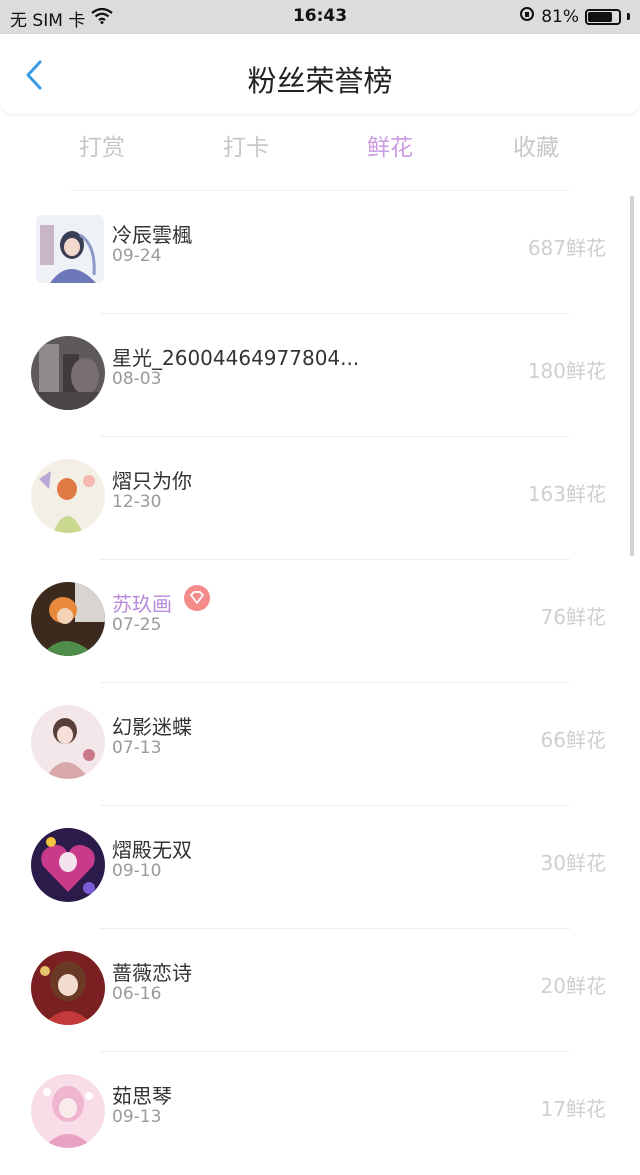  I want to click on flower-count: 30鲜花, so click(573, 863).